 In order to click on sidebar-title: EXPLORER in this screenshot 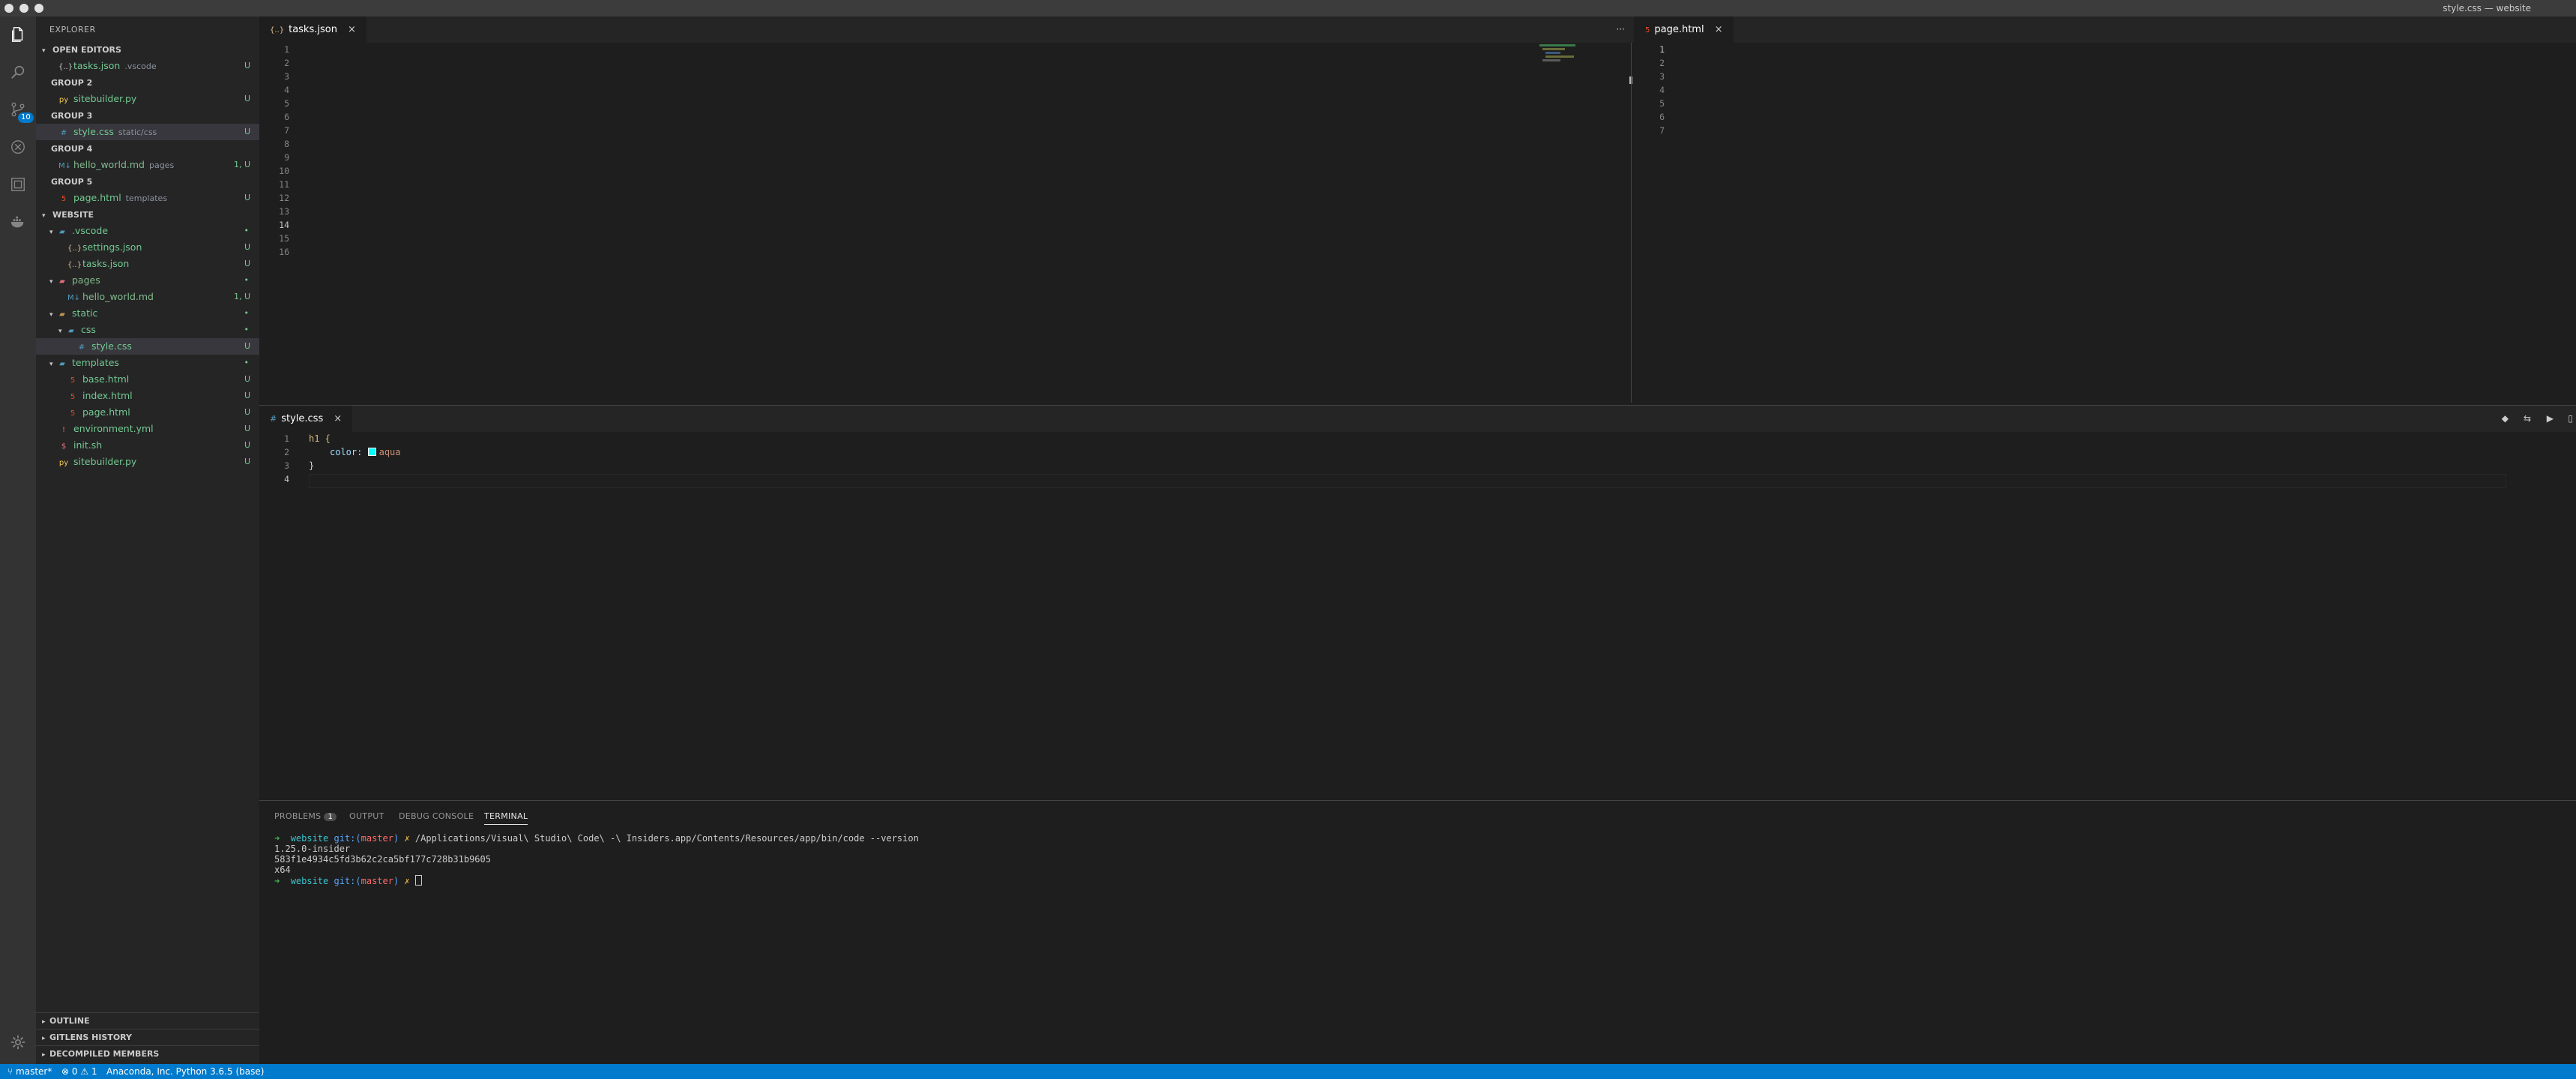, I will do `click(73, 29)`.